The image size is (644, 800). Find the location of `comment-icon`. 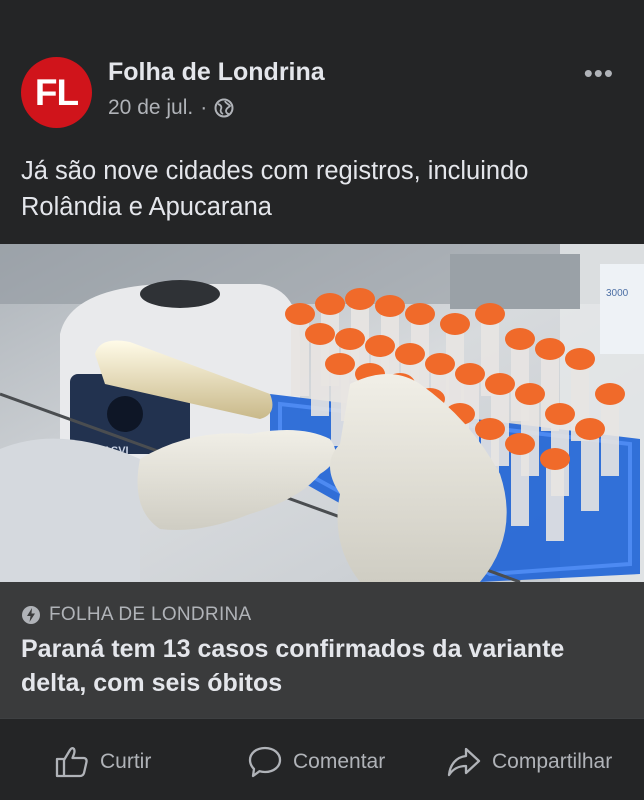

comment-icon is located at coordinates (265, 762).